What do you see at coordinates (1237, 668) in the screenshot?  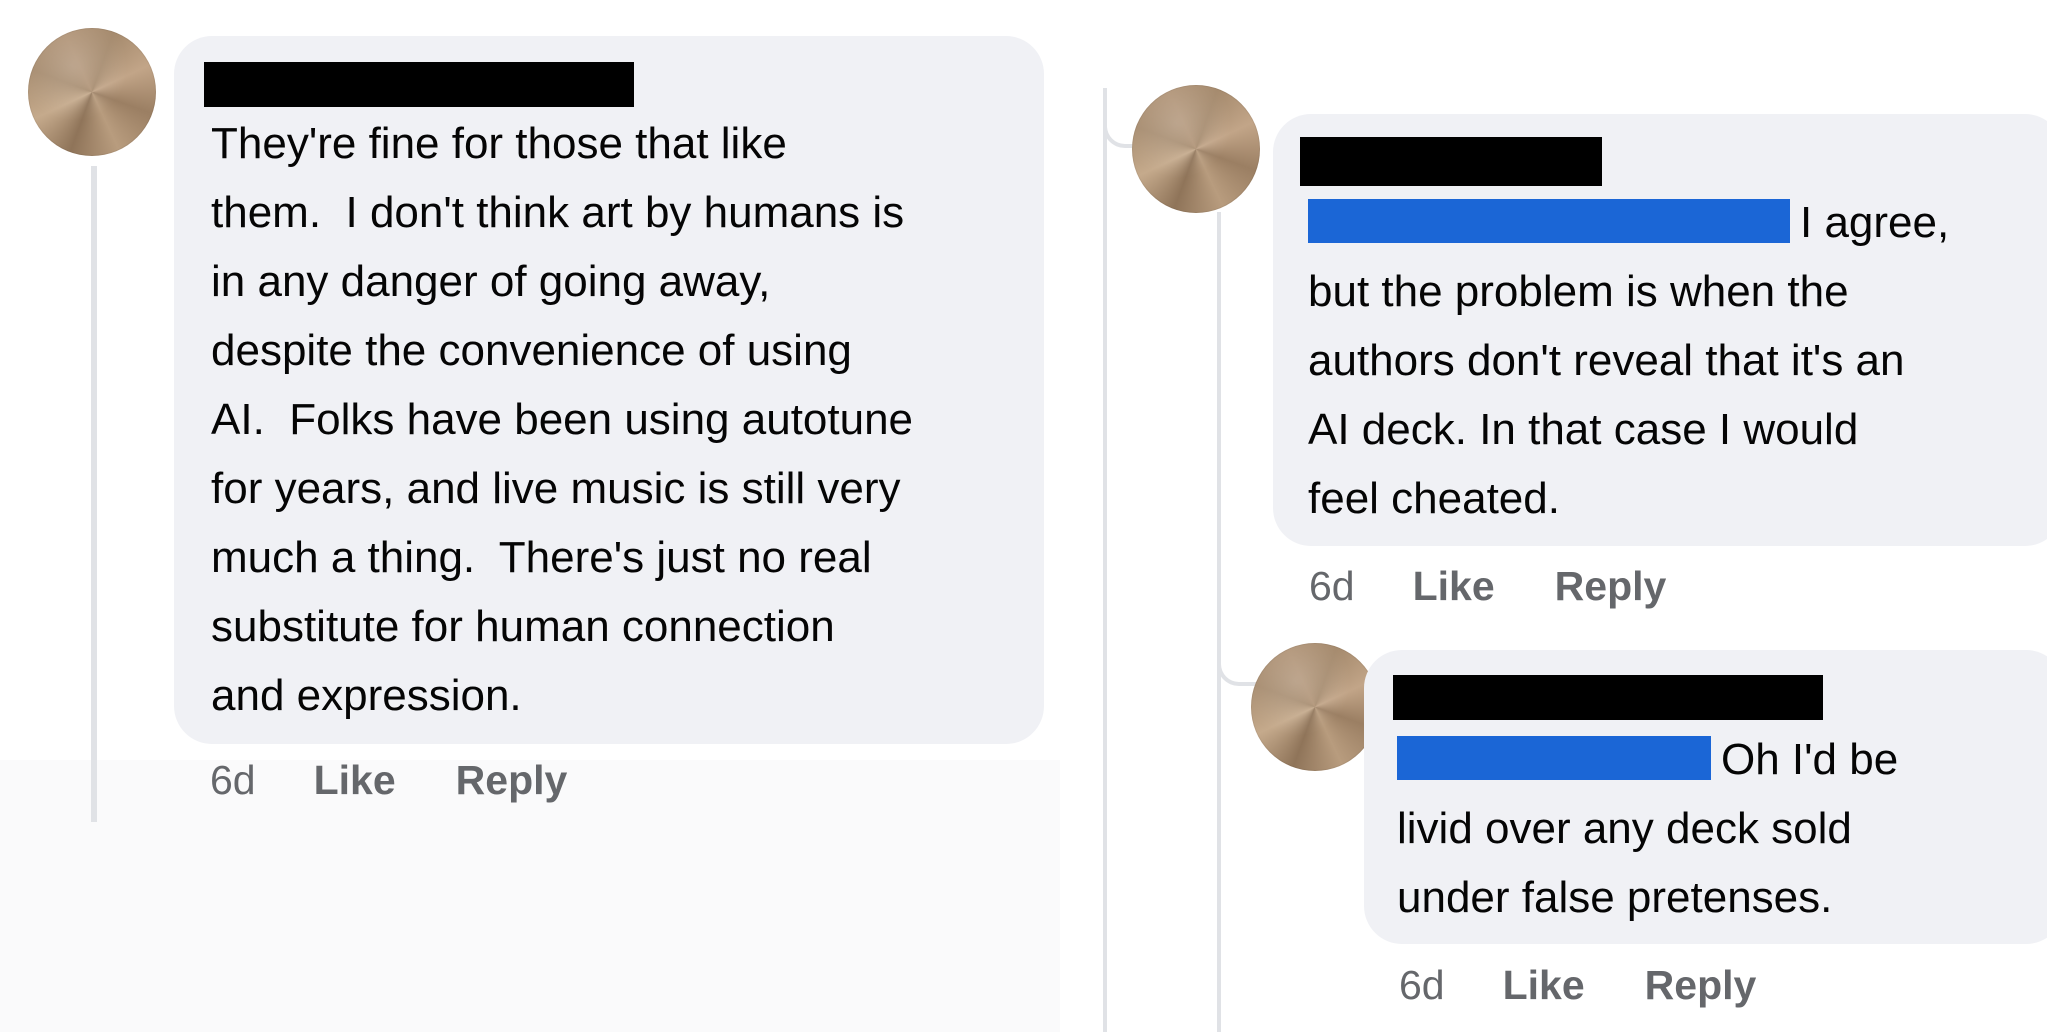 I see `thread-connector` at bounding box center [1237, 668].